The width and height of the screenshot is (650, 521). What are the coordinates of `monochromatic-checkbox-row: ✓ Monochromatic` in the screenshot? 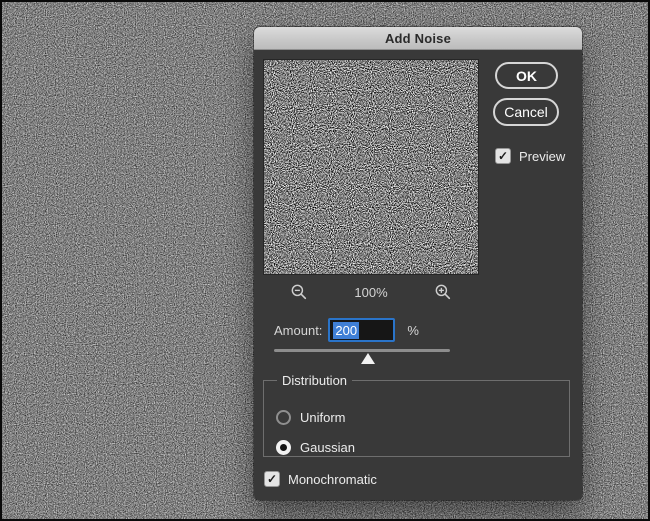 It's located at (320, 479).